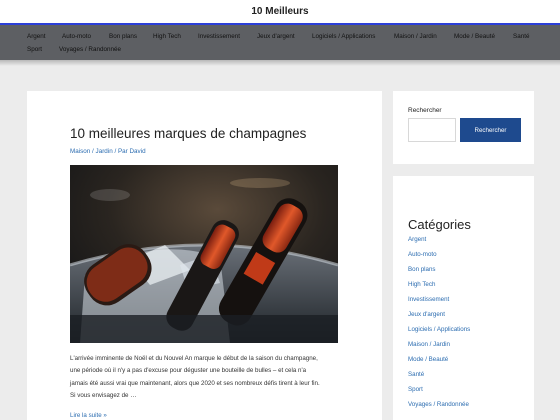 Image resolution: width=560 pixels, height=420 pixels. What do you see at coordinates (219, 36) in the screenshot?
I see `nav-item-investissement: Investissement` at bounding box center [219, 36].